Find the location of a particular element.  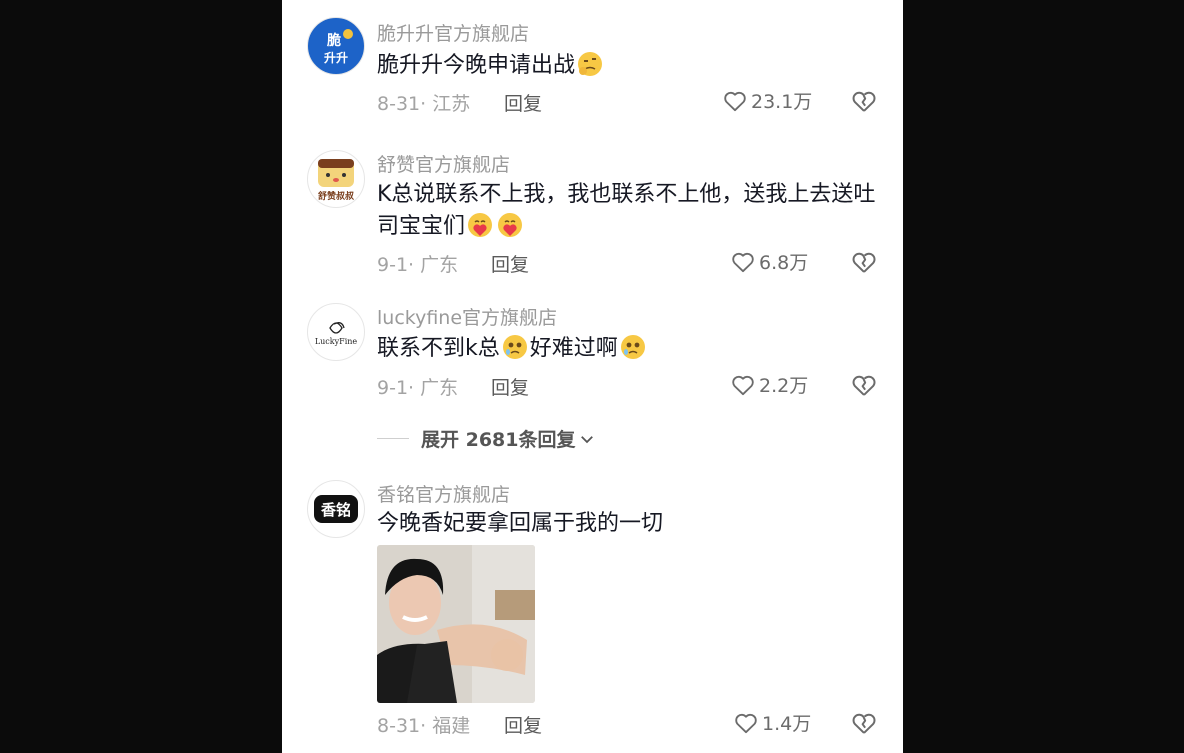

comment-text-content: 联系不到k总 is located at coordinates (438, 348).